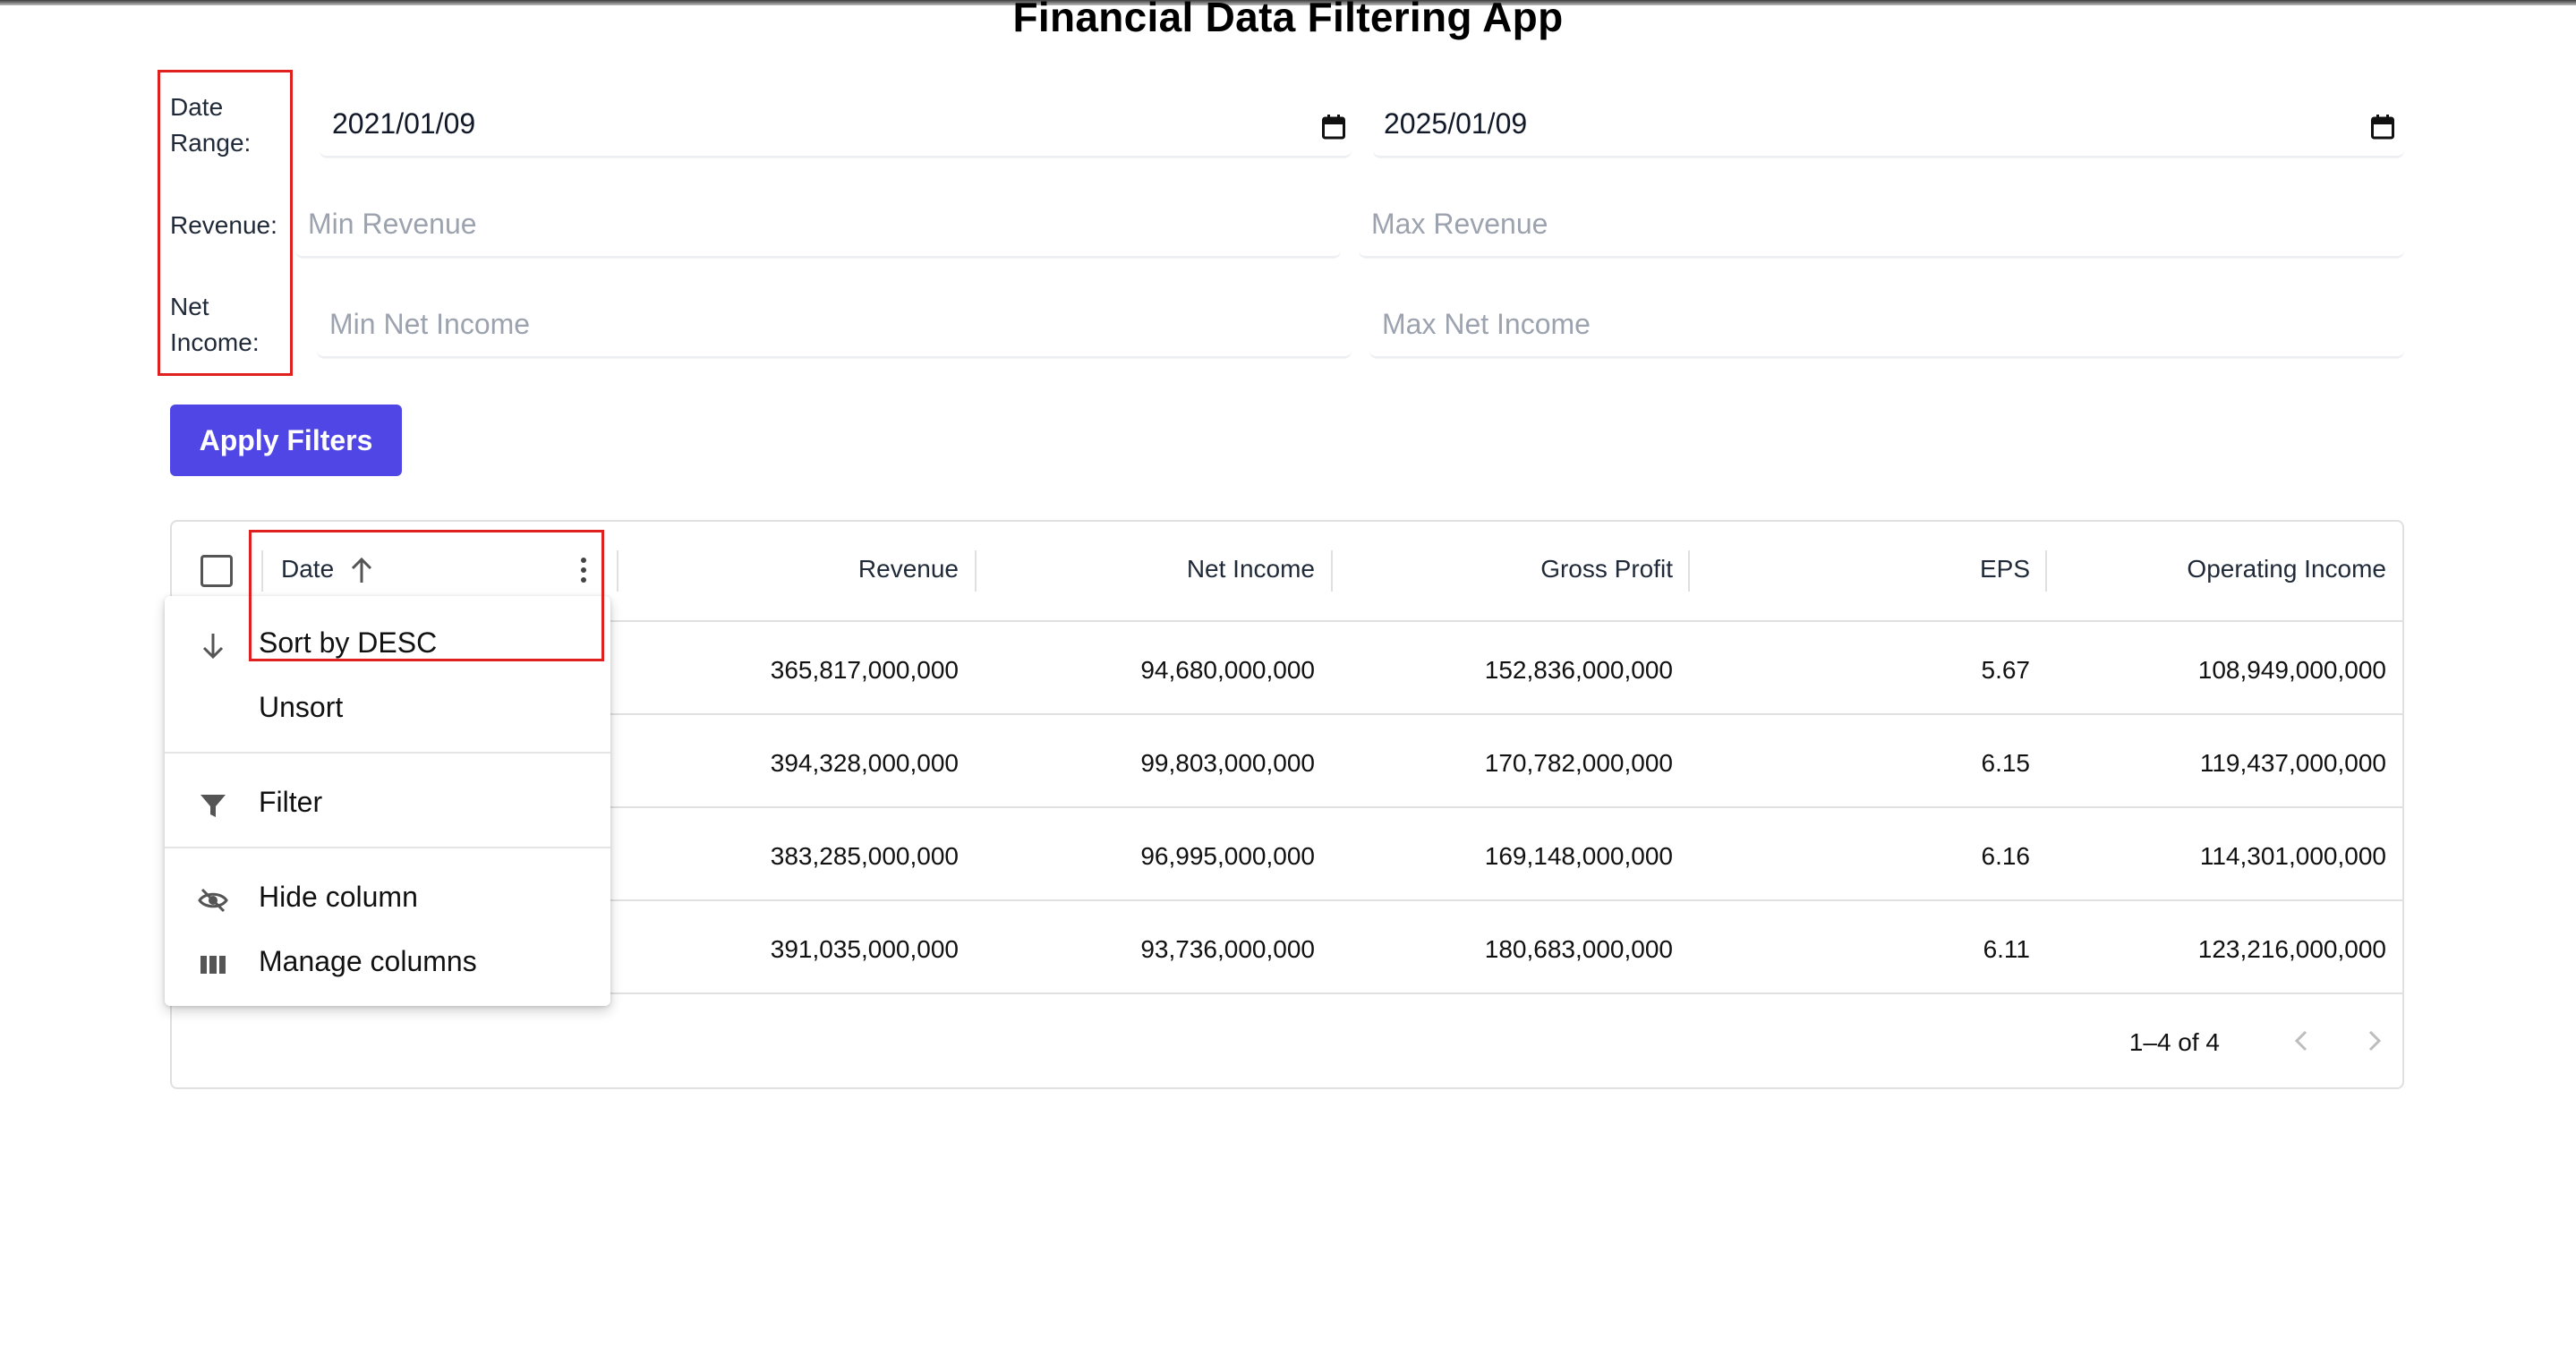  Describe the element at coordinates (1881, 227) in the screenshot. I see `max-revenue-input: Max Revenue` at that location.